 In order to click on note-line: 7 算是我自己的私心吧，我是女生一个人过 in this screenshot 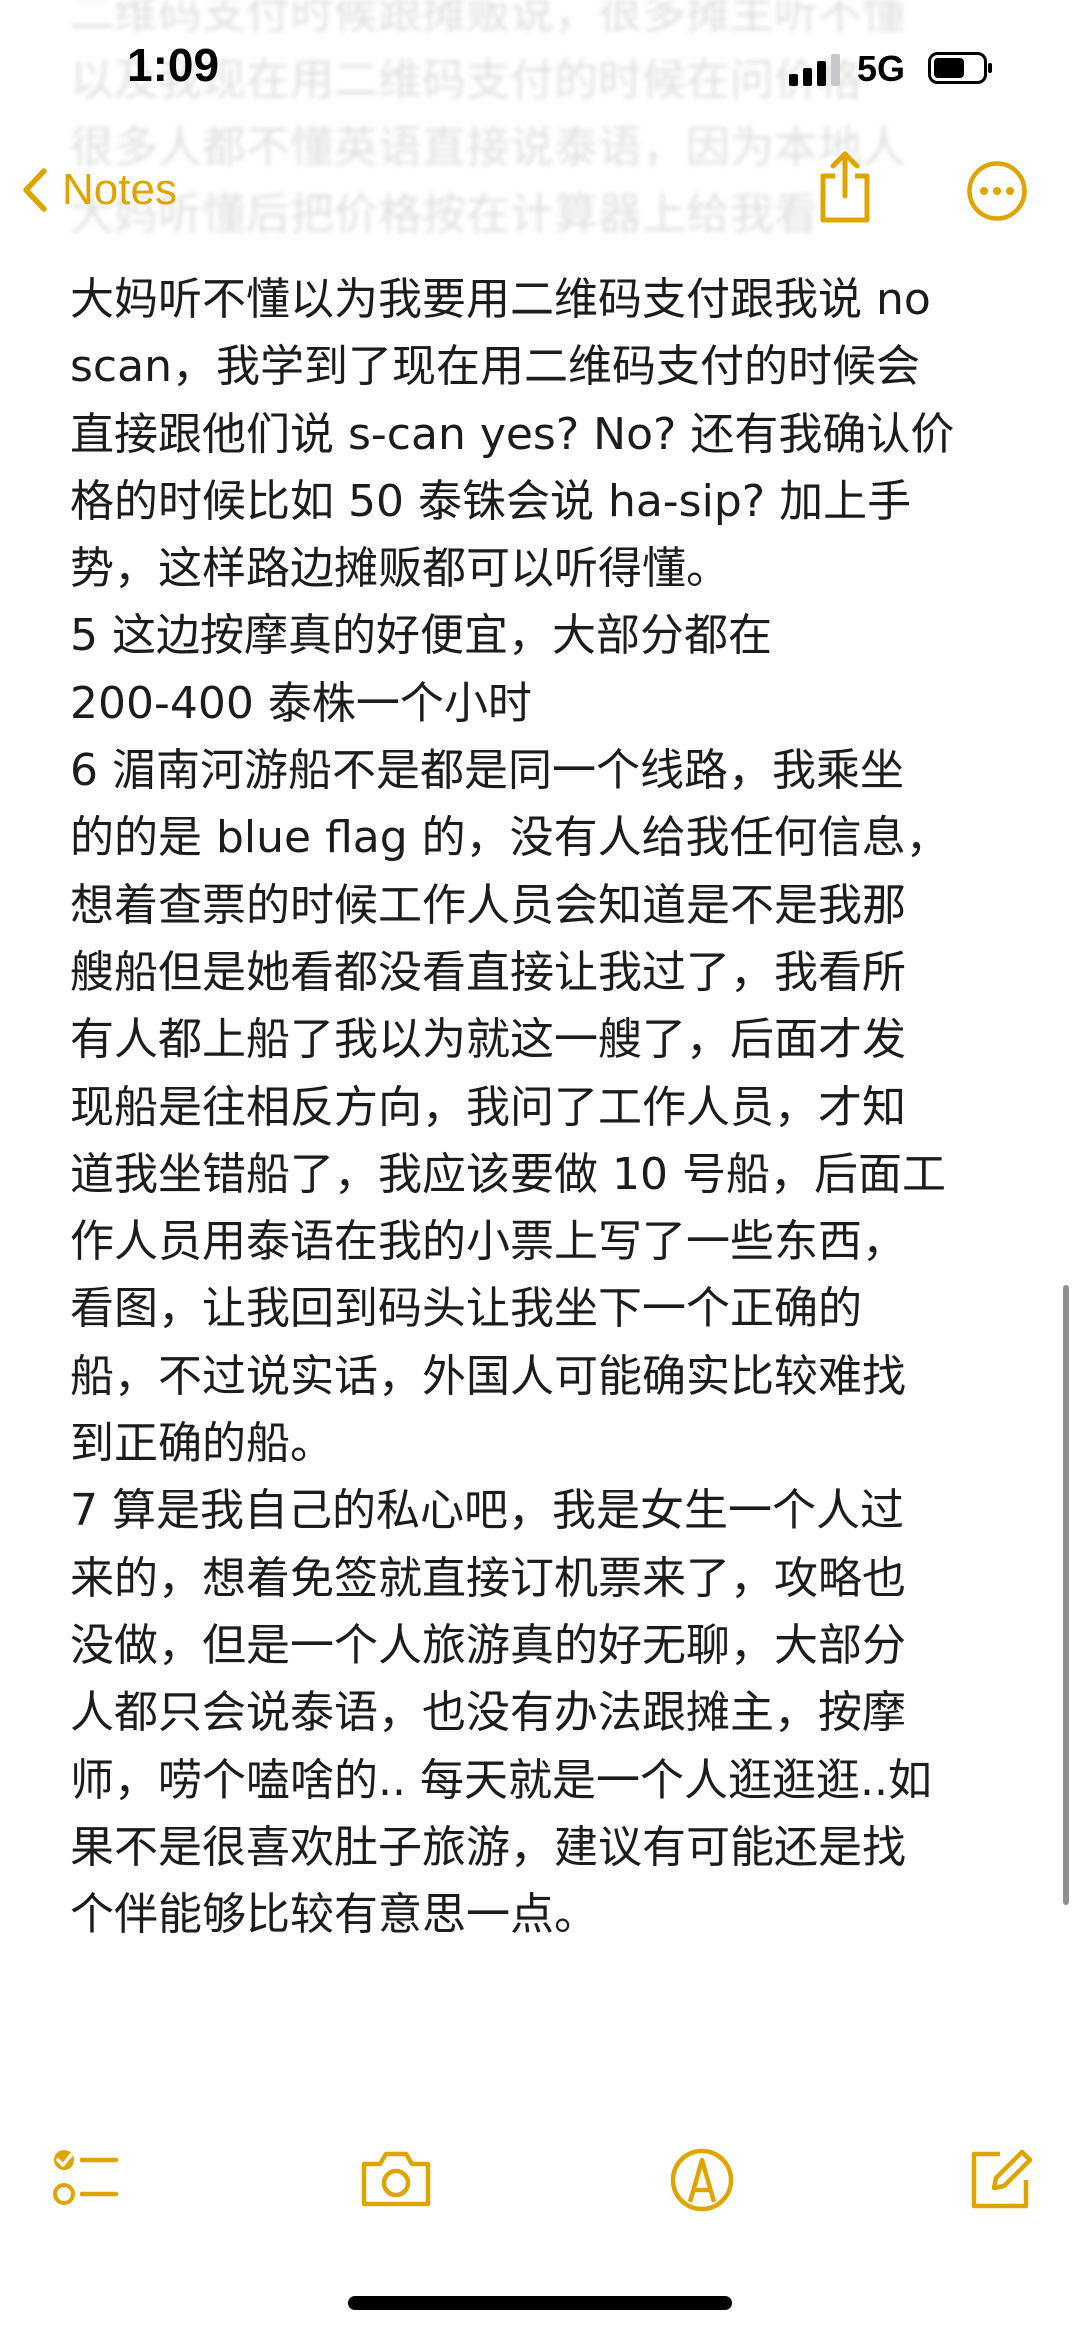, I will do `click(487, 1511)`.